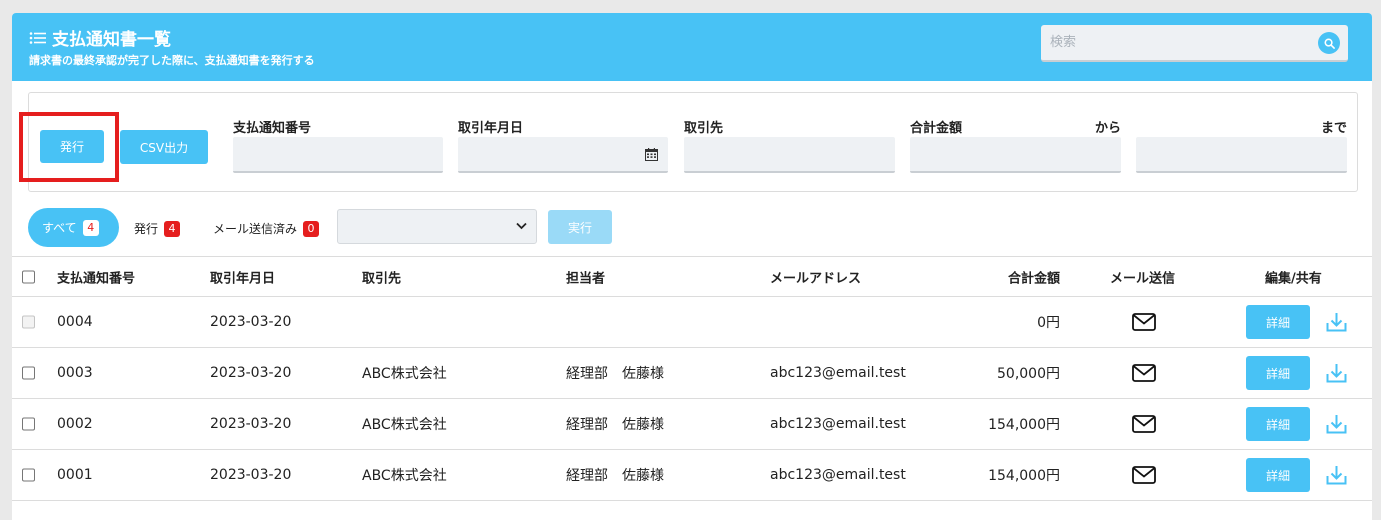 This screenshot has width=1381, height=520. What do you see at coordinates (381, 276) in the screenshot?
I see `header-partner: 取引先` at bounding box center [381, 276].